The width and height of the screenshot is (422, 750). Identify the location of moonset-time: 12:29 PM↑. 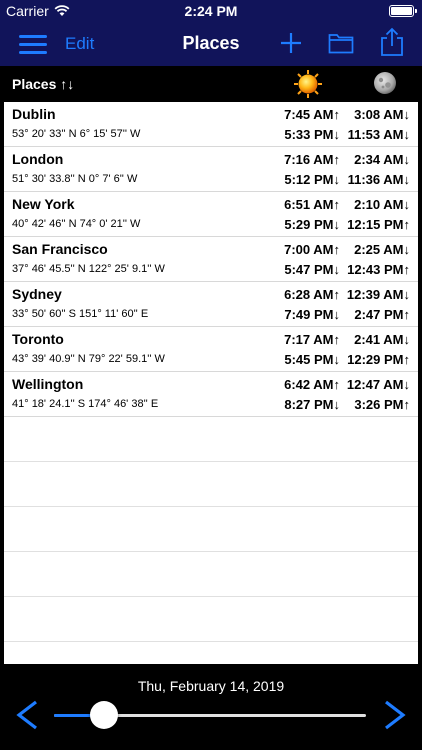
(378, 359).